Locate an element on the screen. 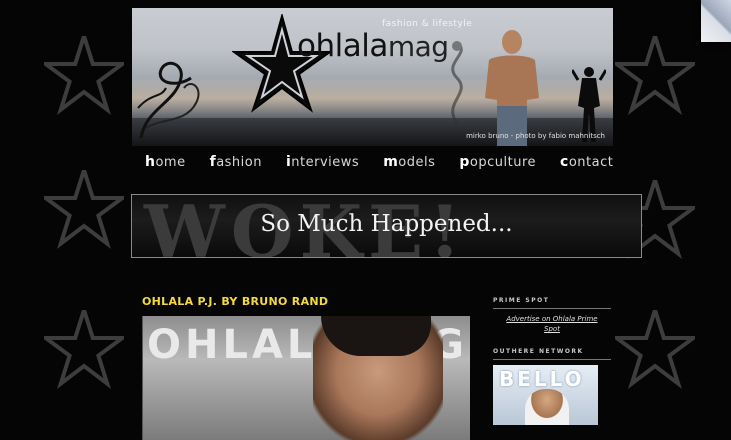  dragon-illustration-icon is located at coordinates (457, 85).